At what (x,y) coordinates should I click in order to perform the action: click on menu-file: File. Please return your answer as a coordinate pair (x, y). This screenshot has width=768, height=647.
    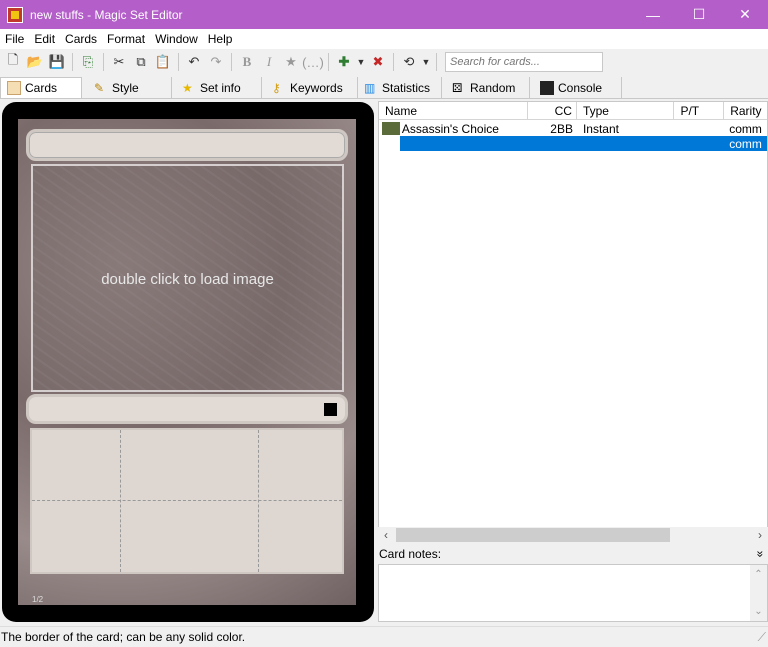
    Looking at the image, I should click on (14, 39).